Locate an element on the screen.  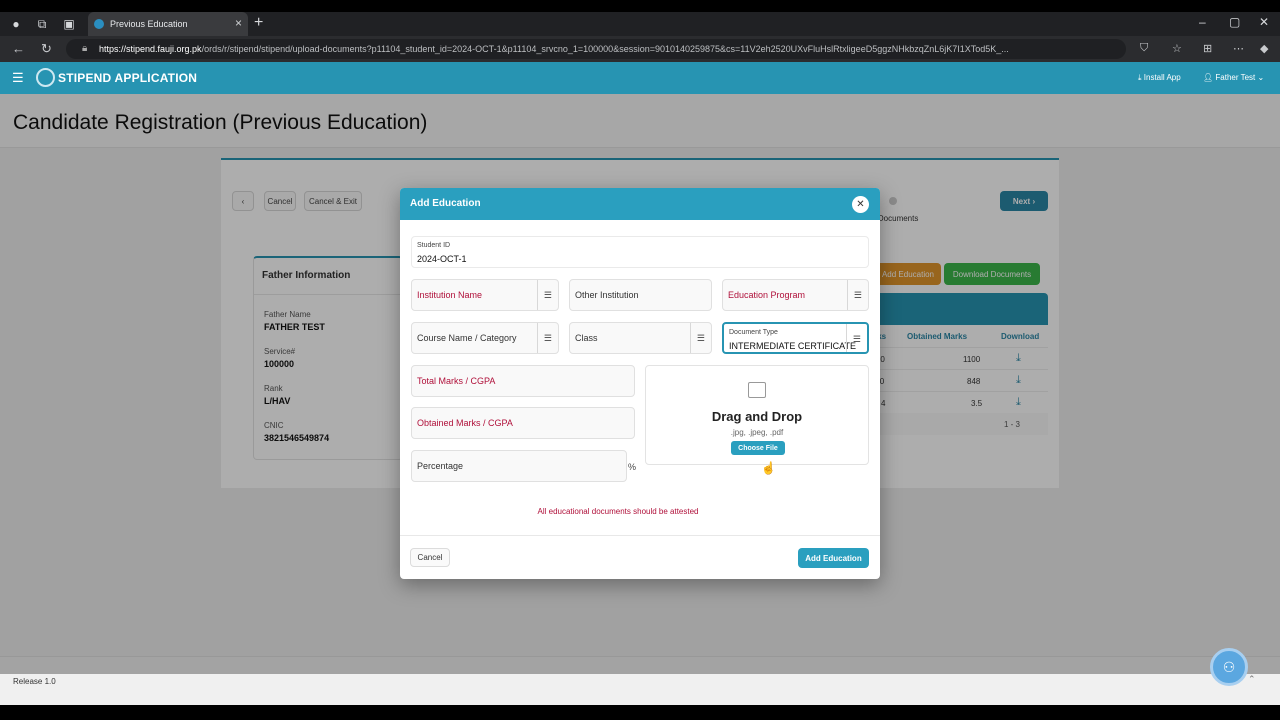
window-close-icon: ✕ is located at coordinates (1264, 22).